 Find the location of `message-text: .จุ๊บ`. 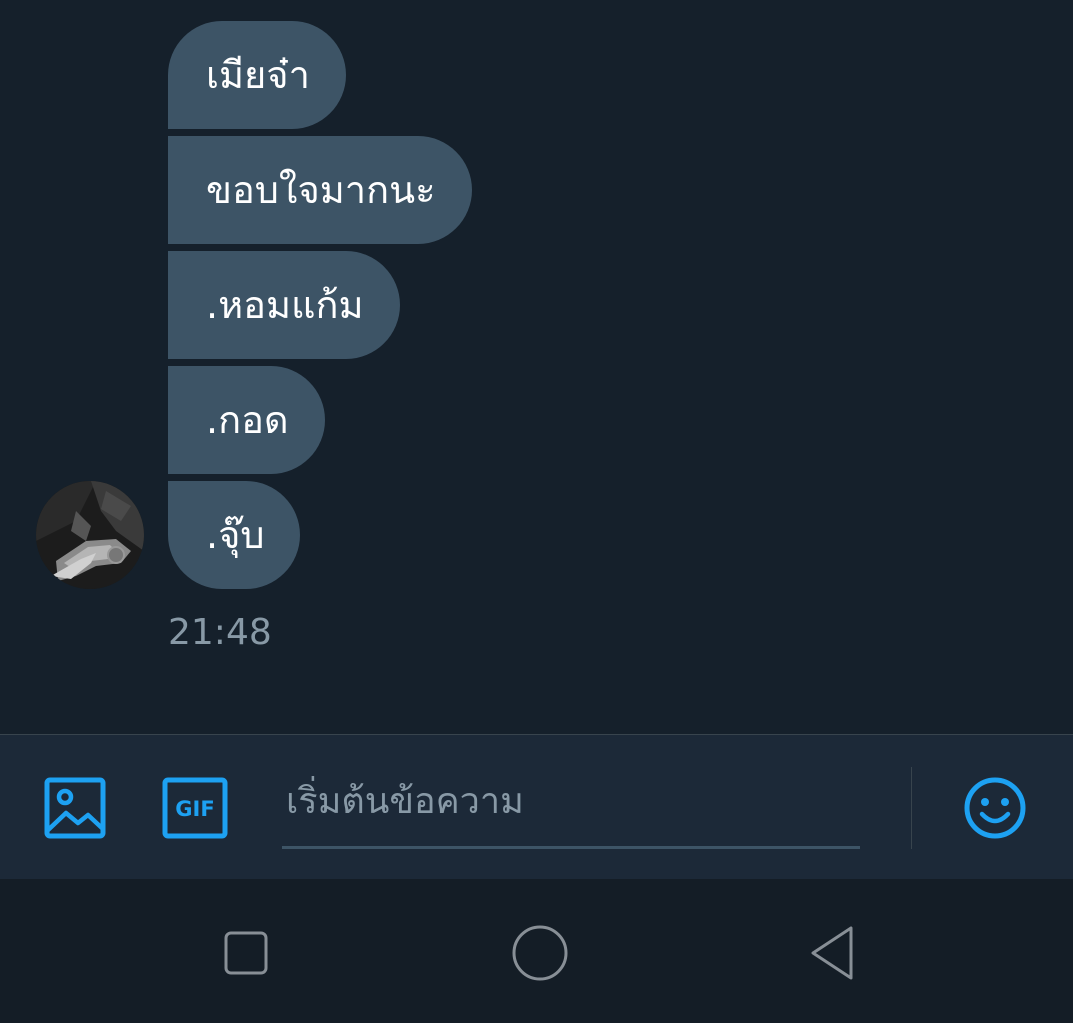

message-text: .จุ๊บ is located at coordinates (235, 535).